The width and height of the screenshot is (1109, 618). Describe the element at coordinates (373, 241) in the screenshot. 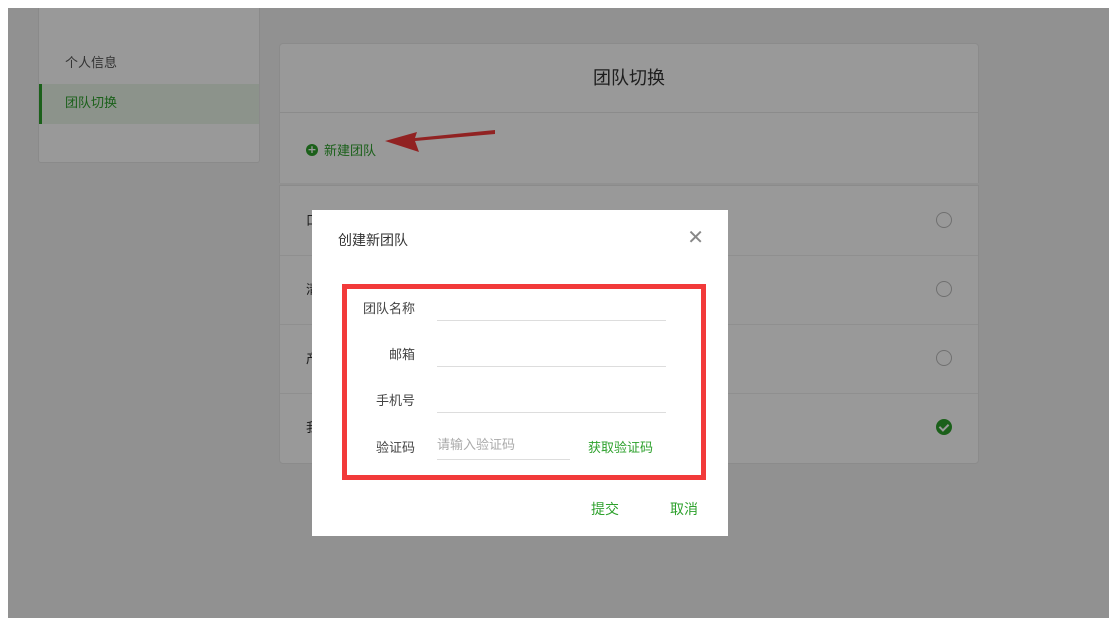

I see `dialog-title: 创建新团队` at that location.